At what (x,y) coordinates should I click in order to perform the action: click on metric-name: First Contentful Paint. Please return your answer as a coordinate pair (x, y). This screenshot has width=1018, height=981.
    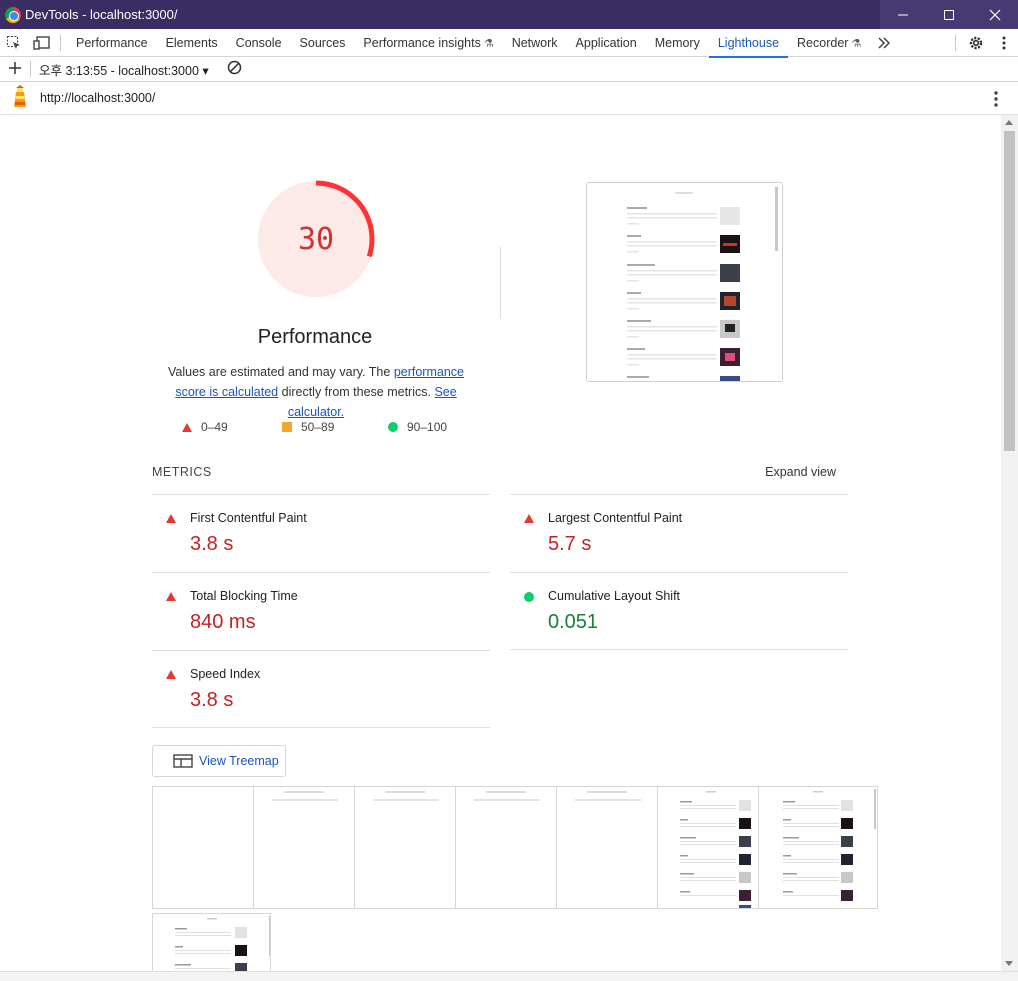
    Looking at the image, I should click on (248, 518).